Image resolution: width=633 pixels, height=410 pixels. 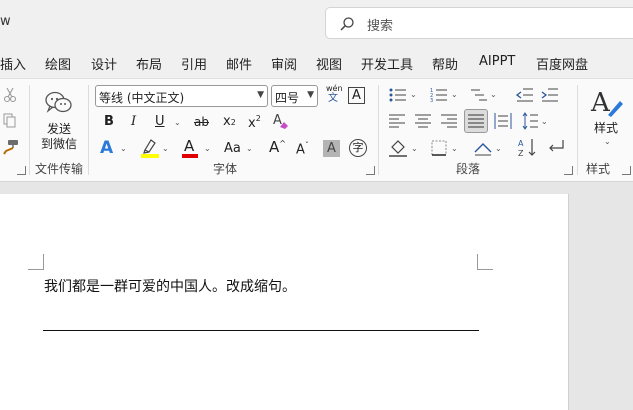 I want to click on answer-line, so click(x=261, y=330).